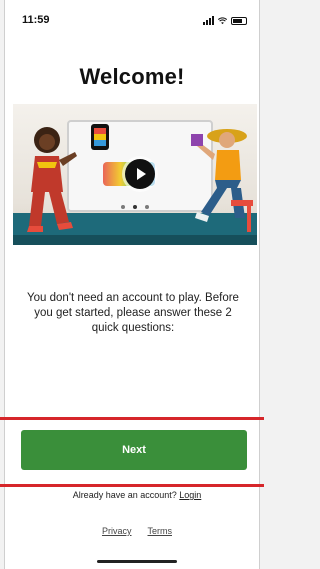 This screenshot has width=320, height=569. What do you see at coordinates (160, 531) in the screenshot?
I see `terms-link: Terms` at bounding box center [160, 531].